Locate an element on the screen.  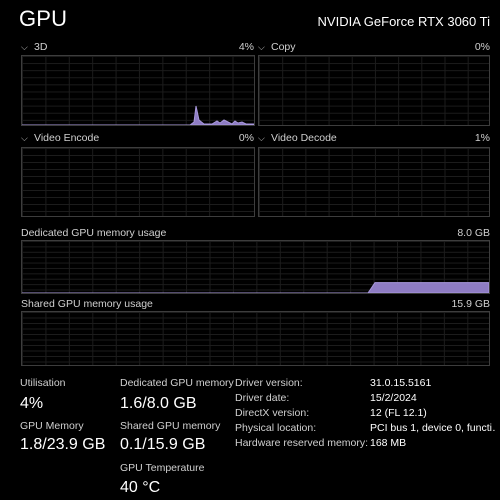
dedicated-gpu-memory-label: Dedicated GPU memory is located at coordinates (177, 383).